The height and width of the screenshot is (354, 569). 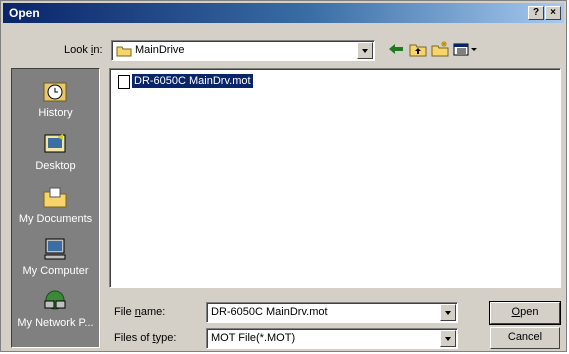 What do you see at coordinates (55, 249) in the screenshot?
I see `my-computer-icon` at bounding box center [55, 249].